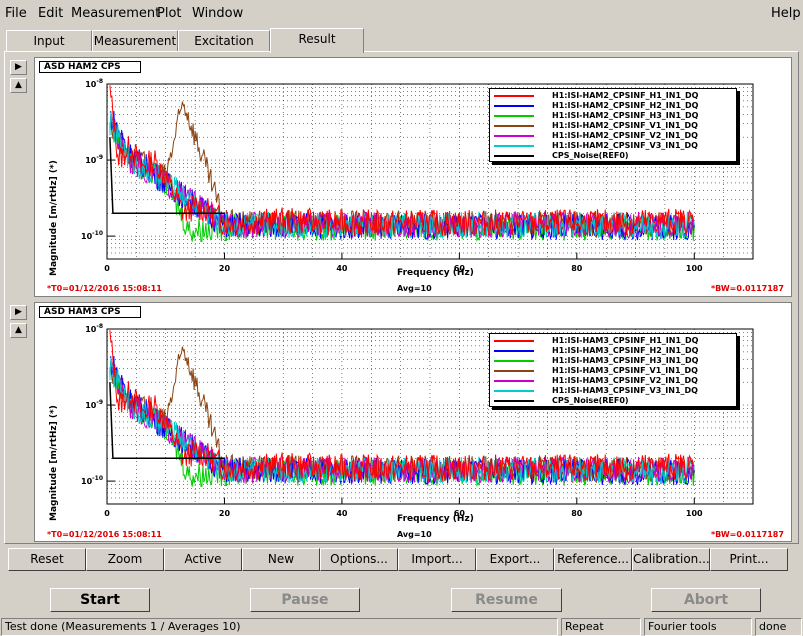 The height and width of the screenshot is (636, 803). Describe the element at coordinates (135, 41) in the screenshot. I see `tab-measurement: Measurement` at that location.